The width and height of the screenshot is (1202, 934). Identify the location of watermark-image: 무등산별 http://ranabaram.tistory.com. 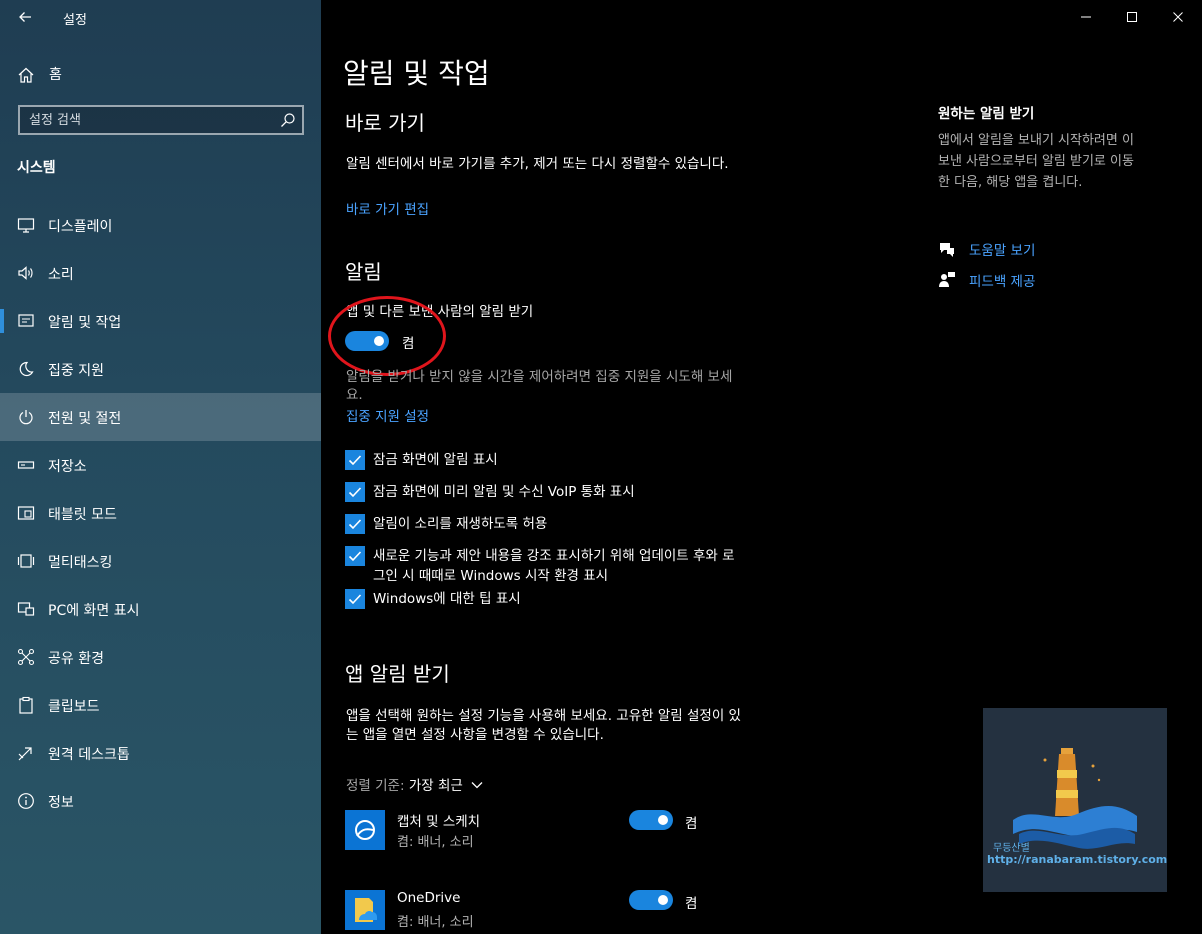
(1075, 800).